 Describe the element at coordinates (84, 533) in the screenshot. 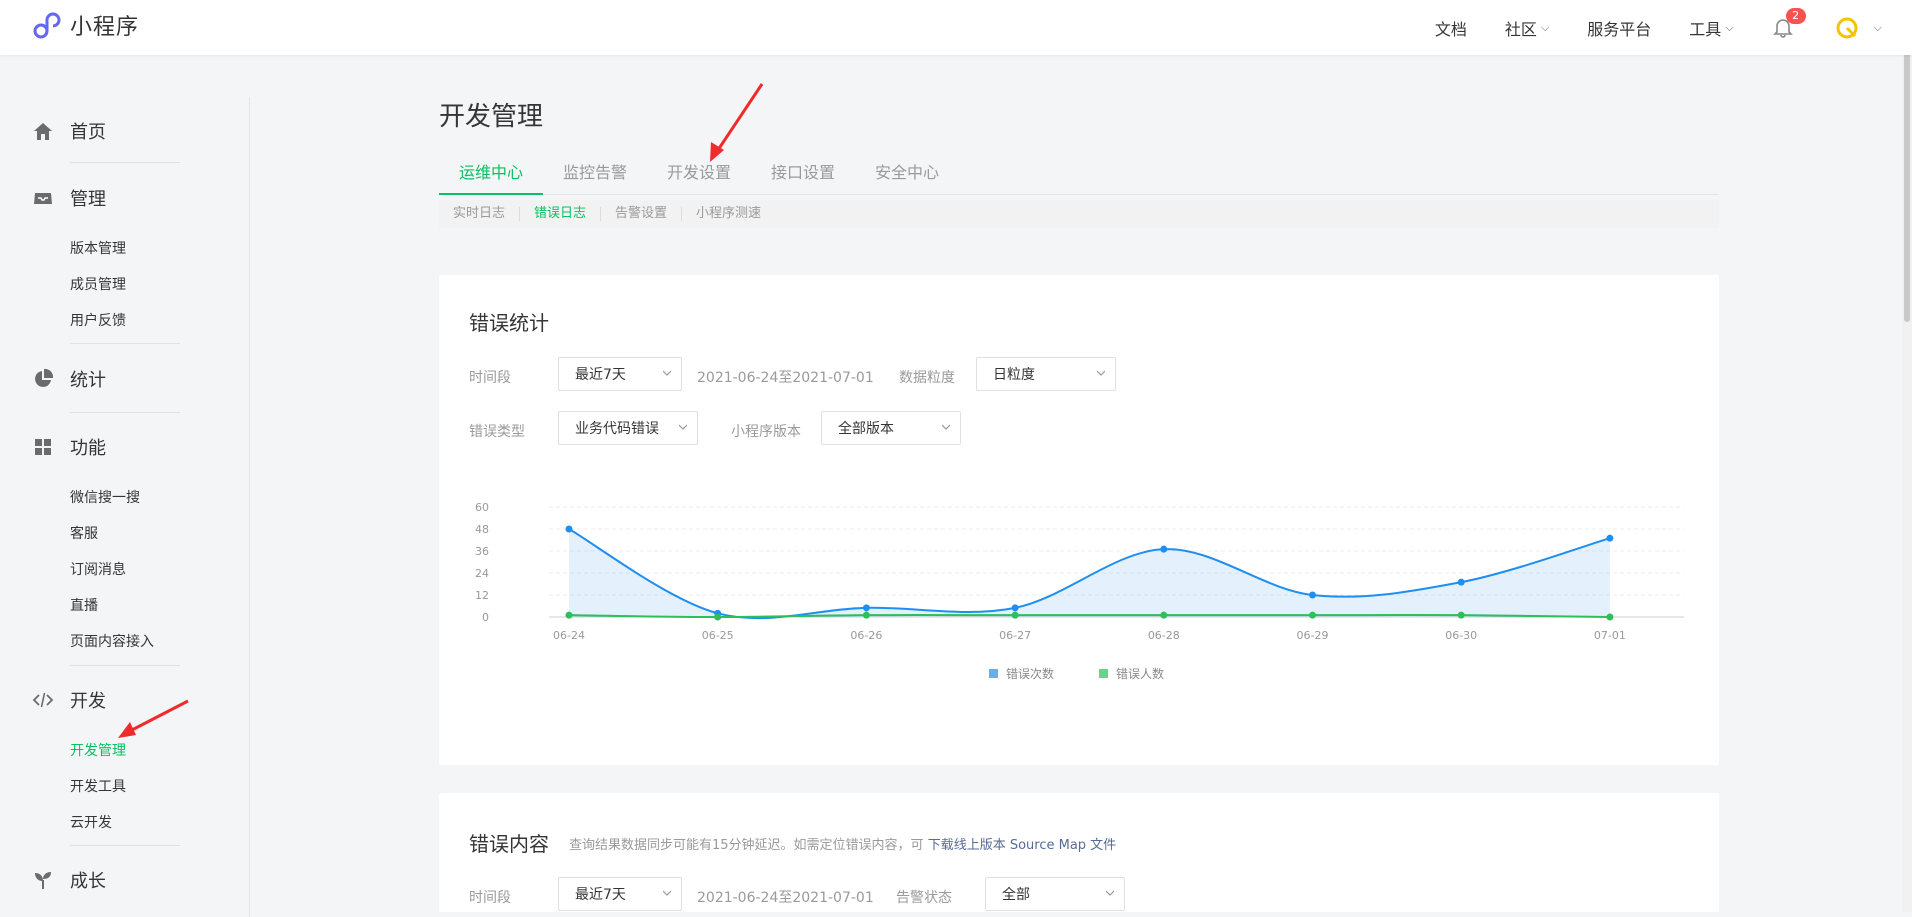

I see `sidebar-item-customer-service: 客服` at that location.